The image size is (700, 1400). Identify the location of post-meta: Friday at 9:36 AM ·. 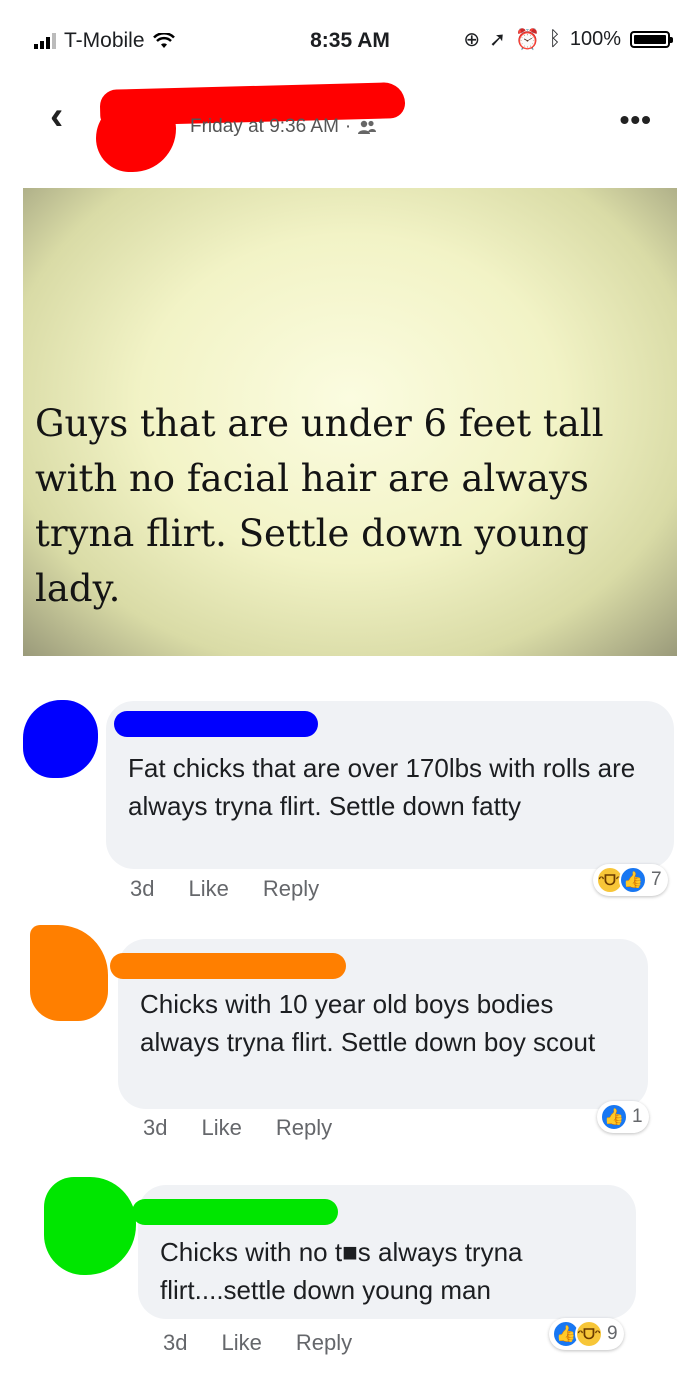
(283, 127).